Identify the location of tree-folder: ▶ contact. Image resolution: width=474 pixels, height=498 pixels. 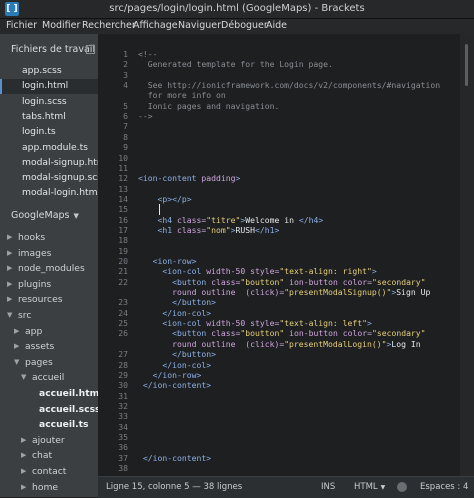
(49, 473).